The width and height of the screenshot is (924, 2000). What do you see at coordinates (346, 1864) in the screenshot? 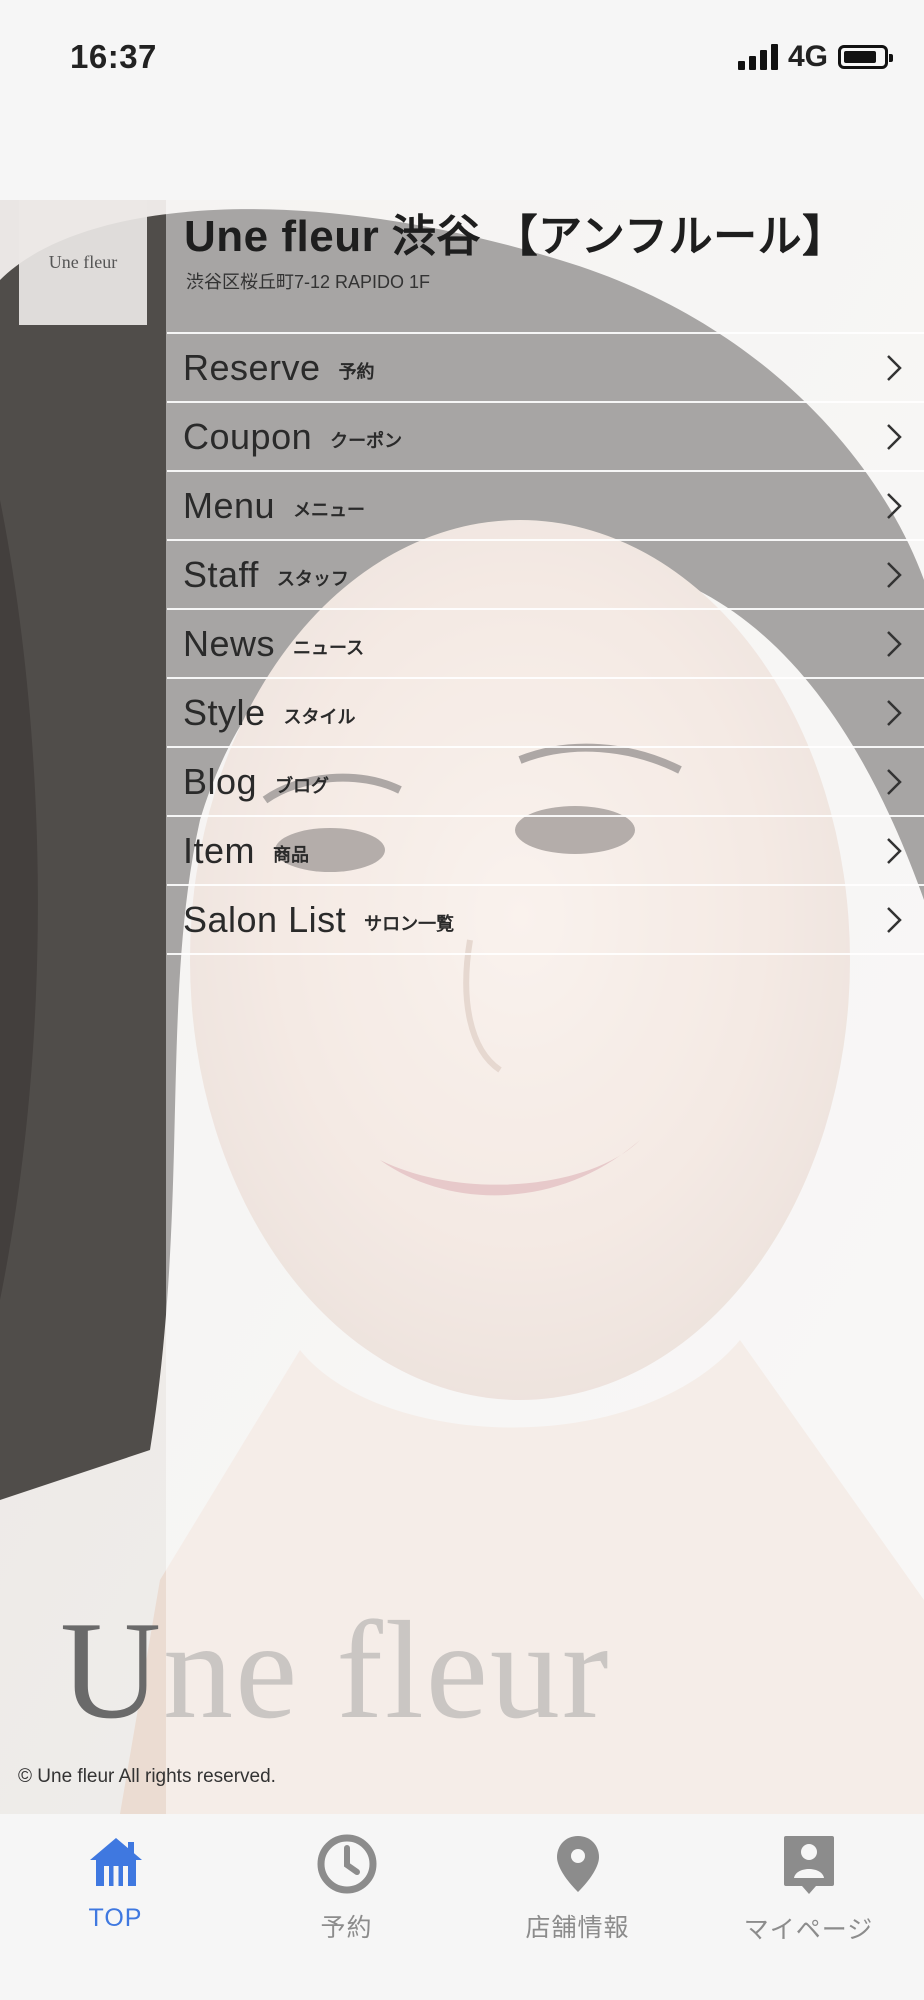
I see `clock-icon` at bounding box center [346, 1864].